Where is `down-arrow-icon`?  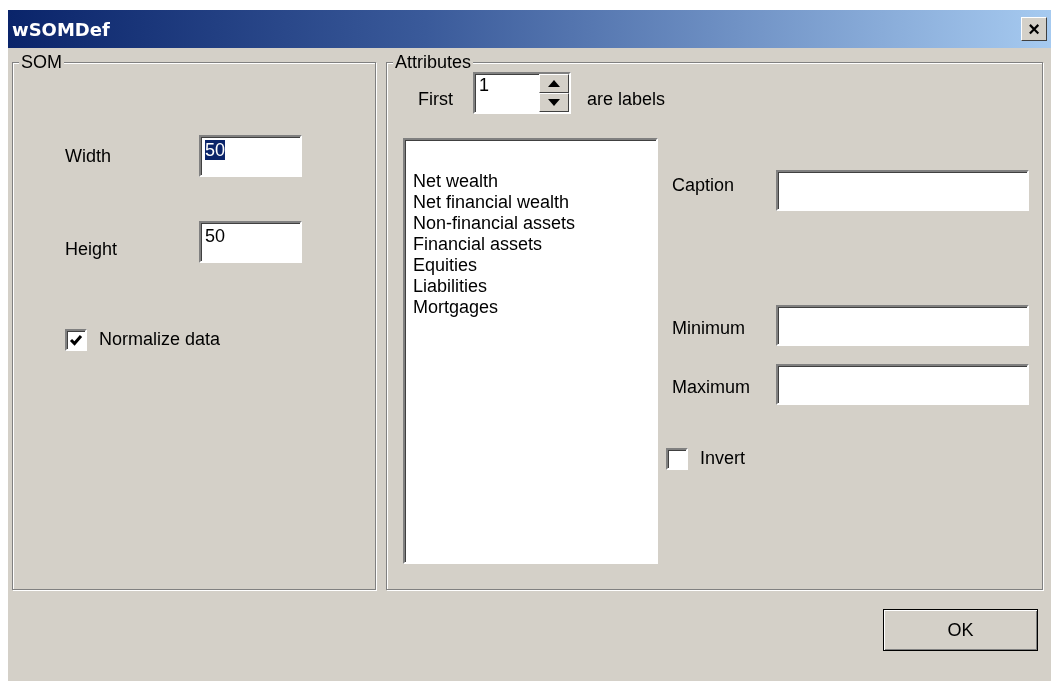
down-arrow-icon is located at coordinates (554, 102).